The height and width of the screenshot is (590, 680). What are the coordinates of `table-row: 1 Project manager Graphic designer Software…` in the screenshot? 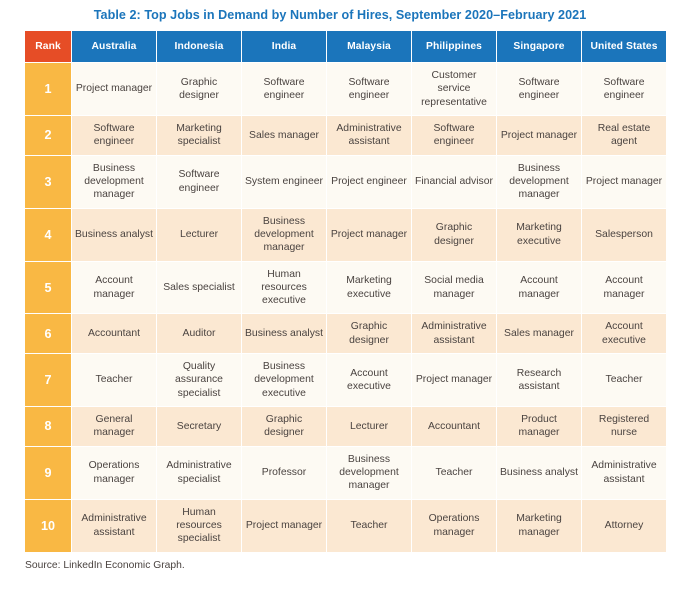 It's located at (345, 89).